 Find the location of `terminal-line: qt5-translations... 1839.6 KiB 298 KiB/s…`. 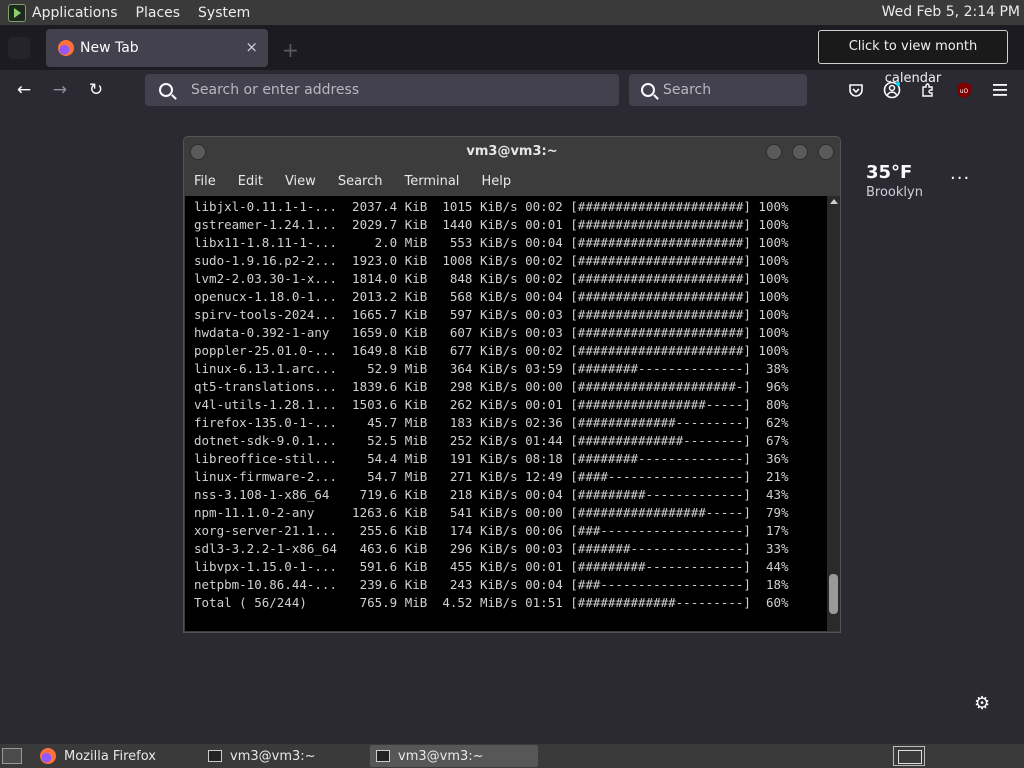

terminal-line: qt5-translations... 1839.6 KiB 298 KiB/s… is located at coordinates (491, 386).